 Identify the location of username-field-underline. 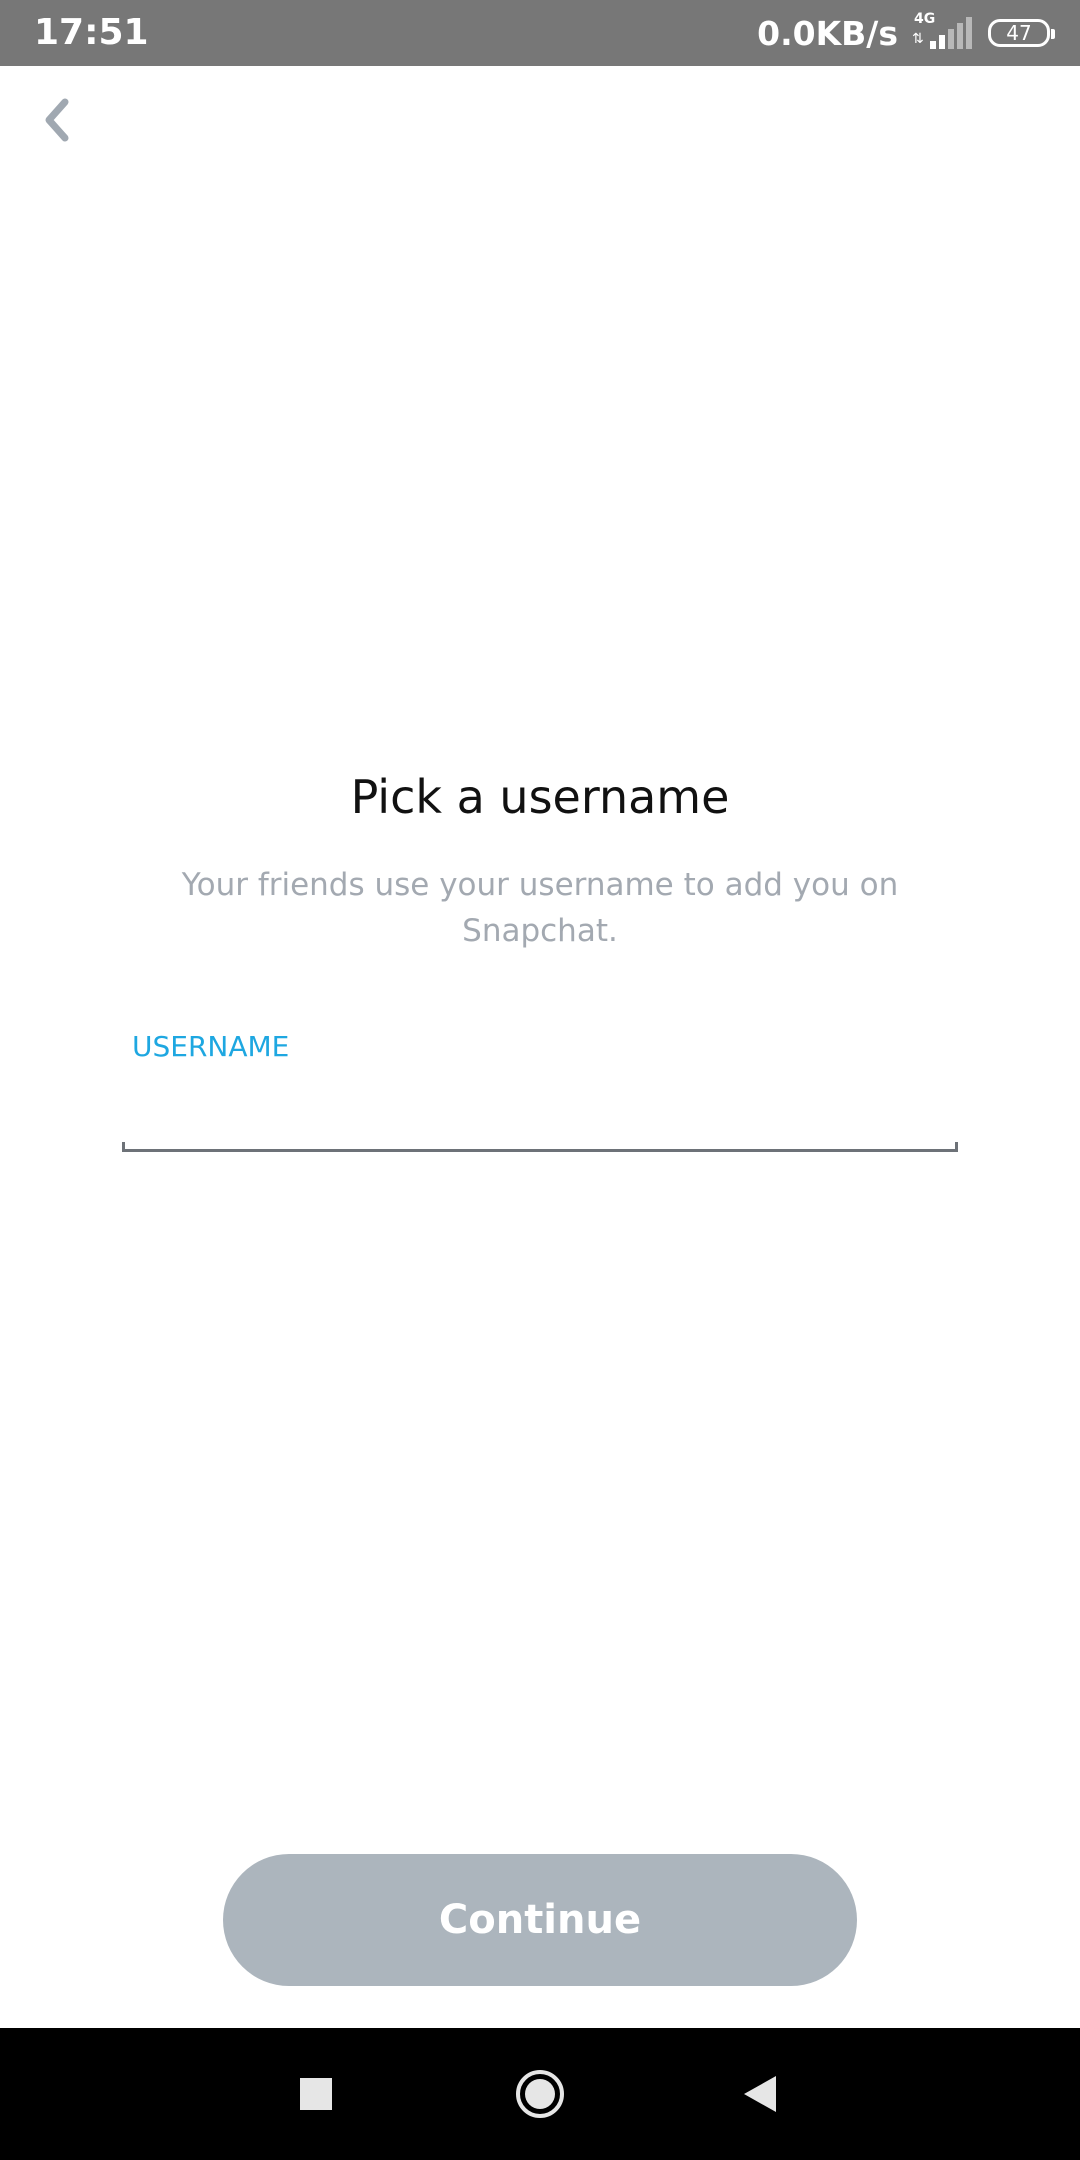
(540, 1147).